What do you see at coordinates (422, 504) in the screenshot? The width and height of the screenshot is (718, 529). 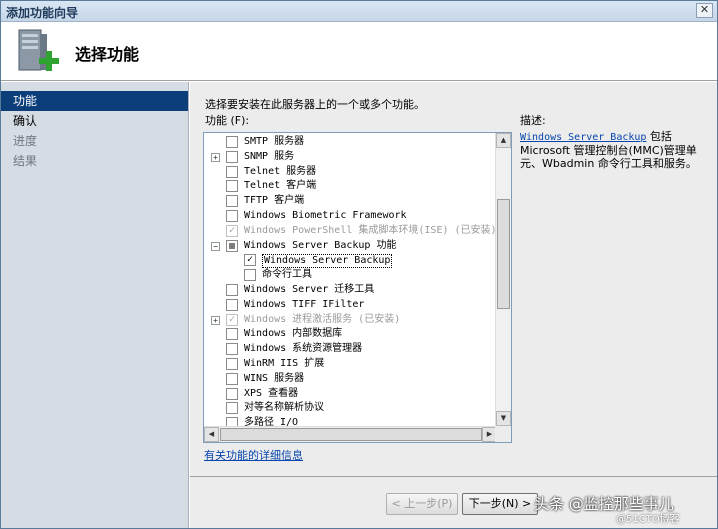 I see `previous-button: < 上一步(P)` at bounding box center [422, 504].